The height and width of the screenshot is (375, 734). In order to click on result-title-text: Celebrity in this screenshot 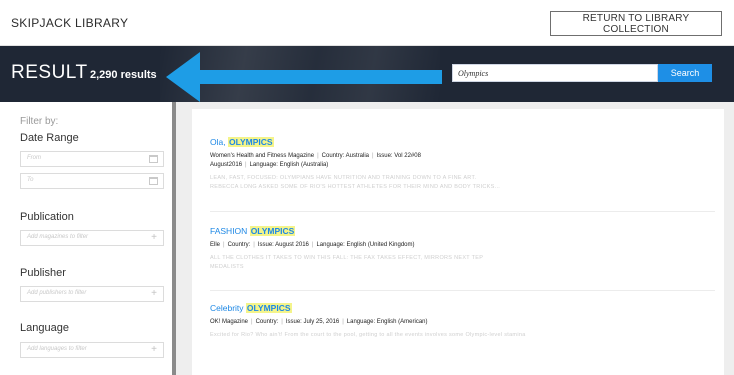, I will do `click(228, 308)`.